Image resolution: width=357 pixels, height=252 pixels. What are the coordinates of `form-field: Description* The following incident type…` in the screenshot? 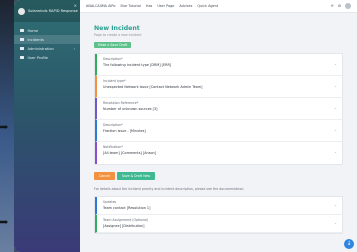 It's located at (218, 65).